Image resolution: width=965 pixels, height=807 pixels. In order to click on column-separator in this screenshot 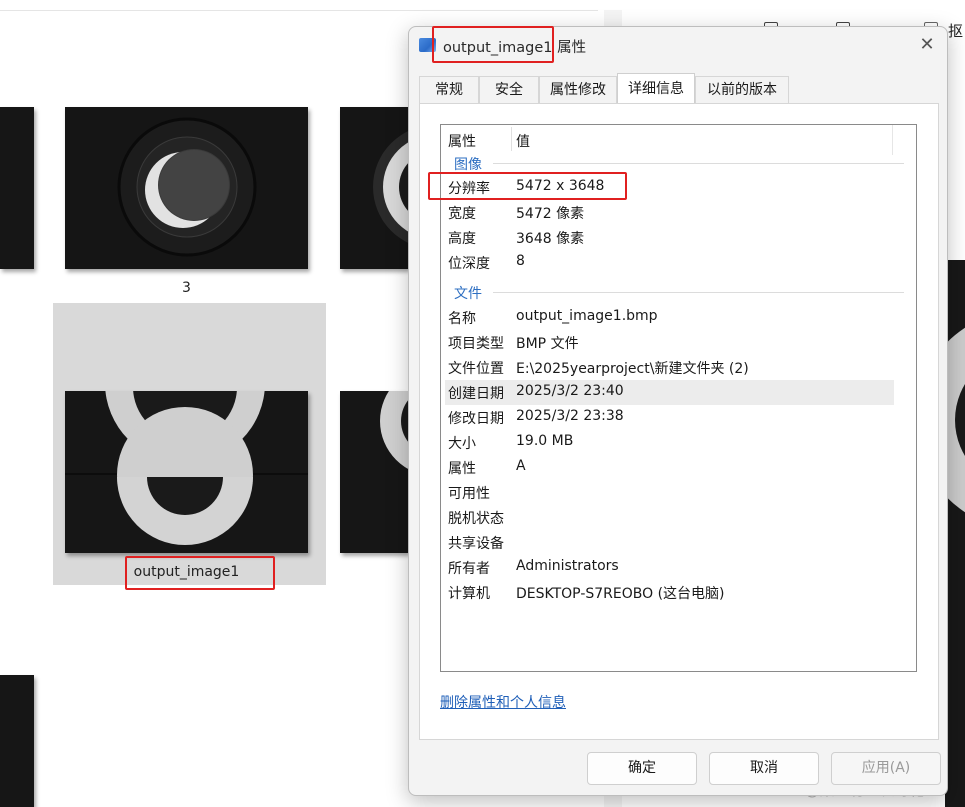, I will do `click(511, 139)`.